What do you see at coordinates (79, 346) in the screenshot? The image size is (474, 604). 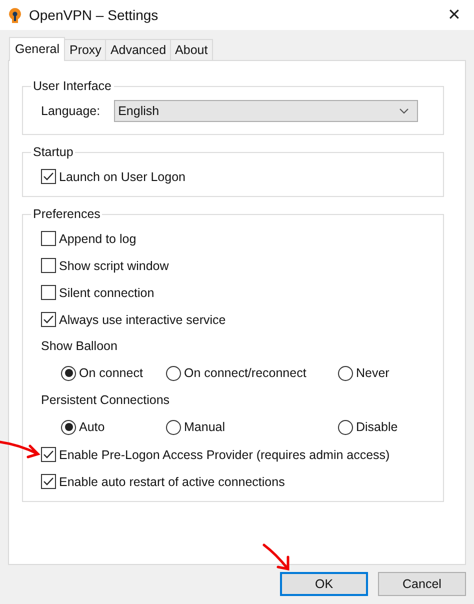 I see `section-label: Show Balloon` at bounding box center [79, 346].